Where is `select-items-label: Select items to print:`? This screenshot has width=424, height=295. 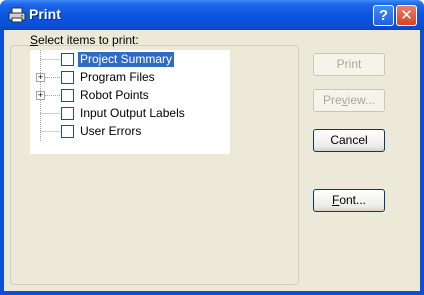
select-items-label: Select items to print: is located at coordinates (84, 40).